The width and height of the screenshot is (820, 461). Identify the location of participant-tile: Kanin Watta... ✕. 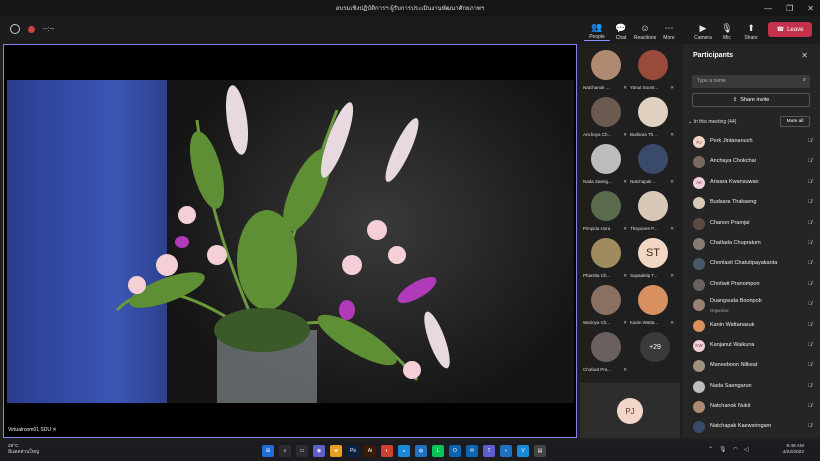
(653, 306).